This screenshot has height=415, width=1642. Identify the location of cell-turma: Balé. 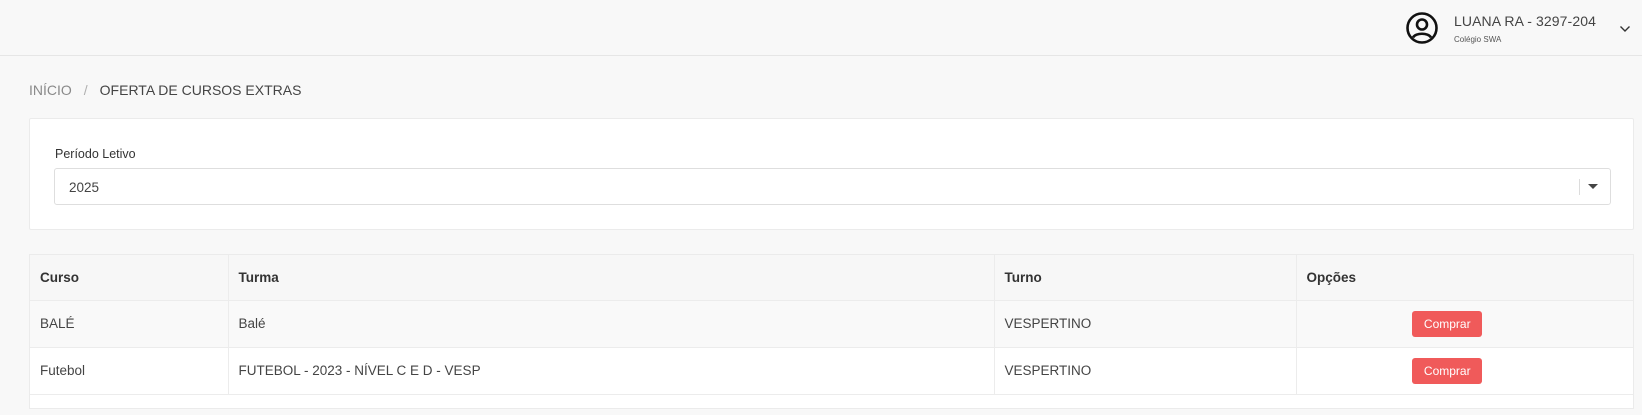
(611, 324).